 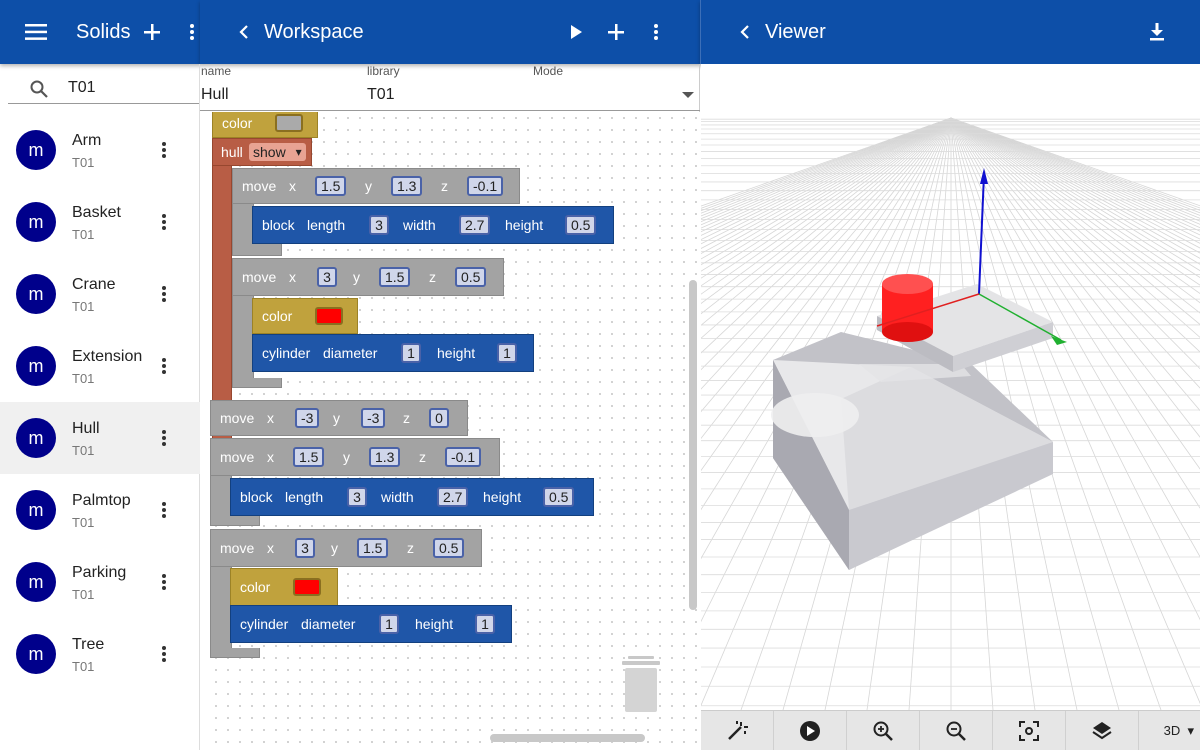 What do you see at coordinates (373, 418) in the screenshot?
I see `y-input: -3` at bounding box center [373, 418].